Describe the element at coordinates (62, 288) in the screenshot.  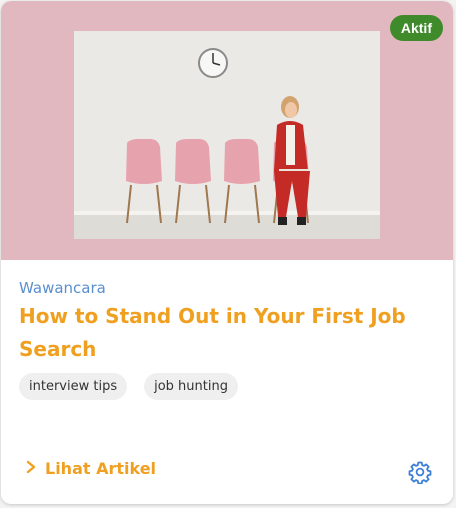
I see `article-category: Wawancara` at that location.